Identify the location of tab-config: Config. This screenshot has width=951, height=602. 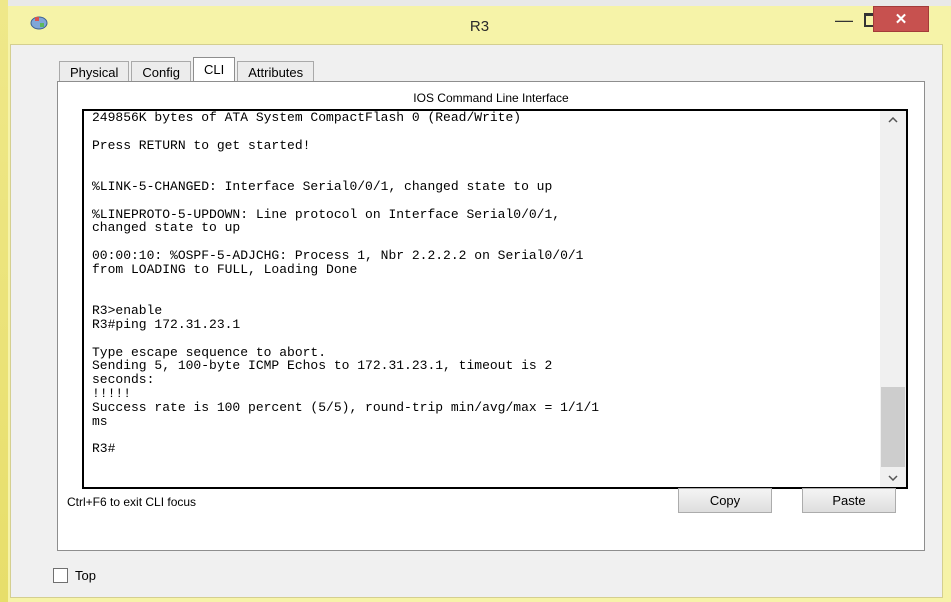
(161, 71).